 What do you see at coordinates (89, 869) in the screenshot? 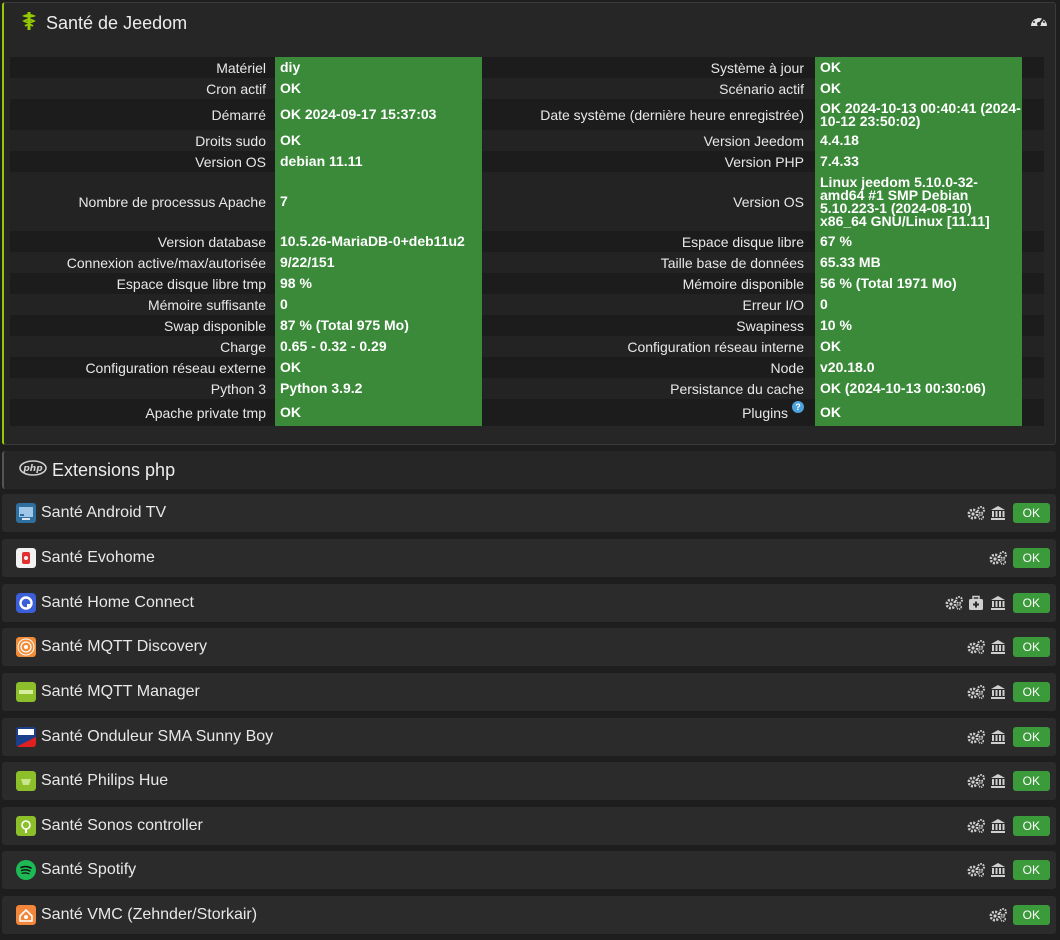
I see `plugin-name: Santé Spotify` at bounding box center [89, 869].